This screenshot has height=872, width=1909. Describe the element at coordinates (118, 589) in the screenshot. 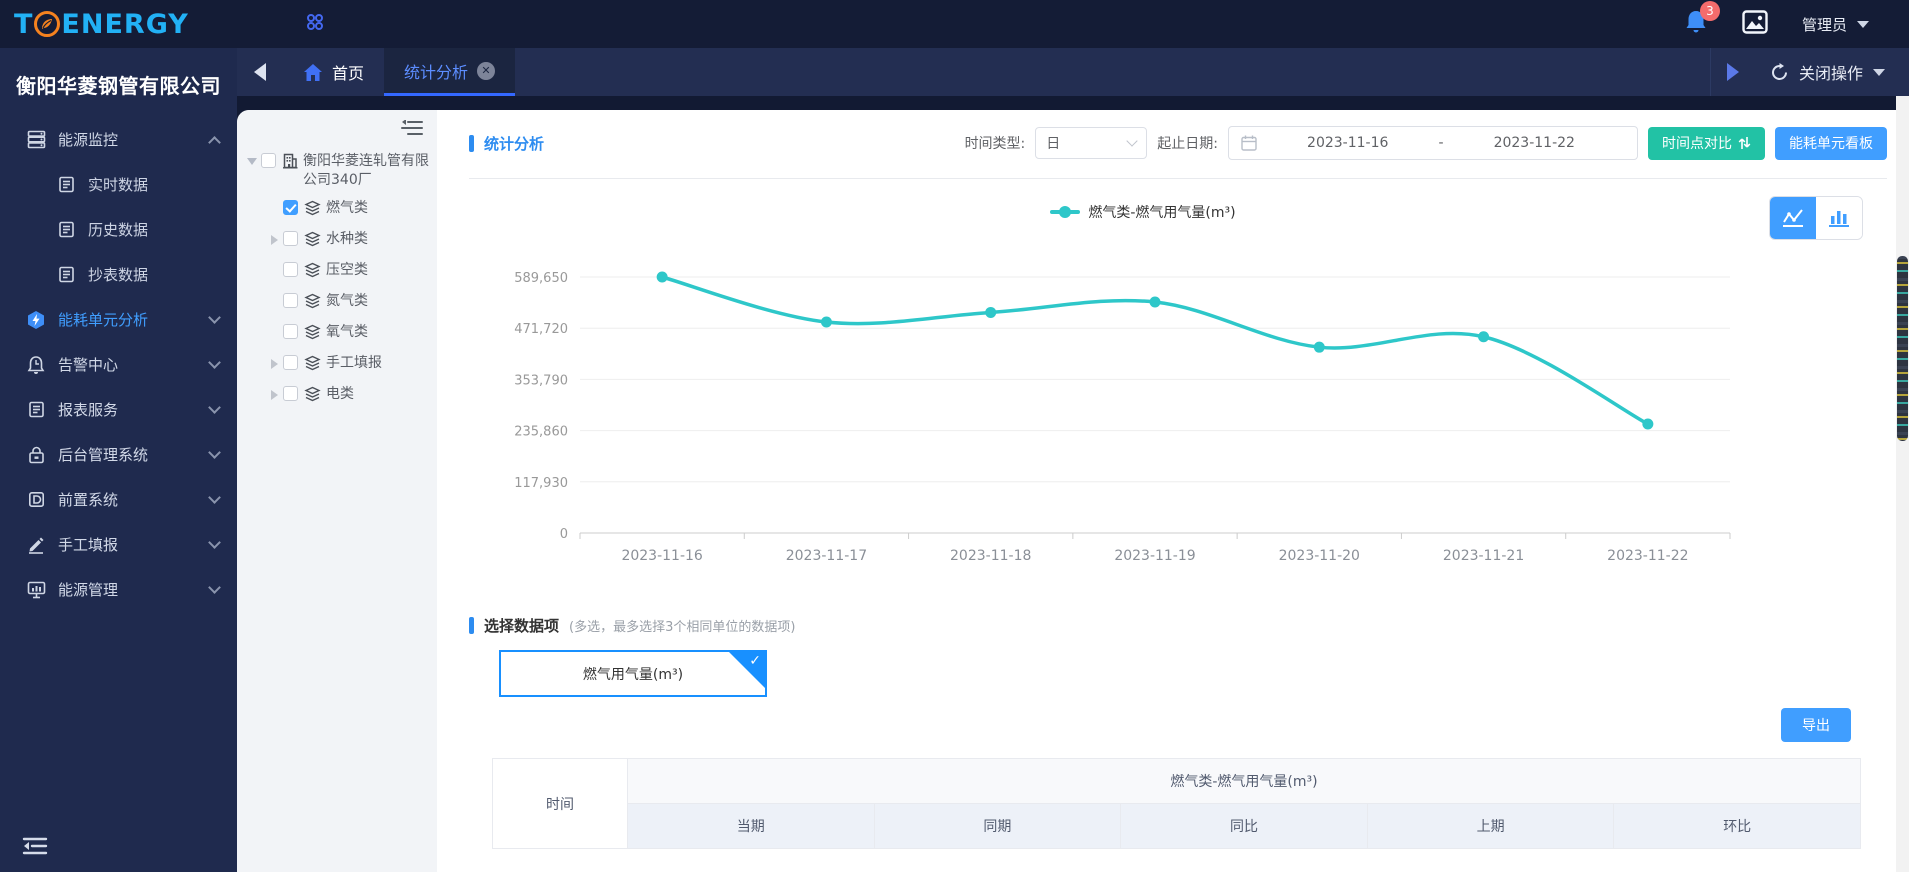

I see `sidebar-item-7: 能源管理` at that location.